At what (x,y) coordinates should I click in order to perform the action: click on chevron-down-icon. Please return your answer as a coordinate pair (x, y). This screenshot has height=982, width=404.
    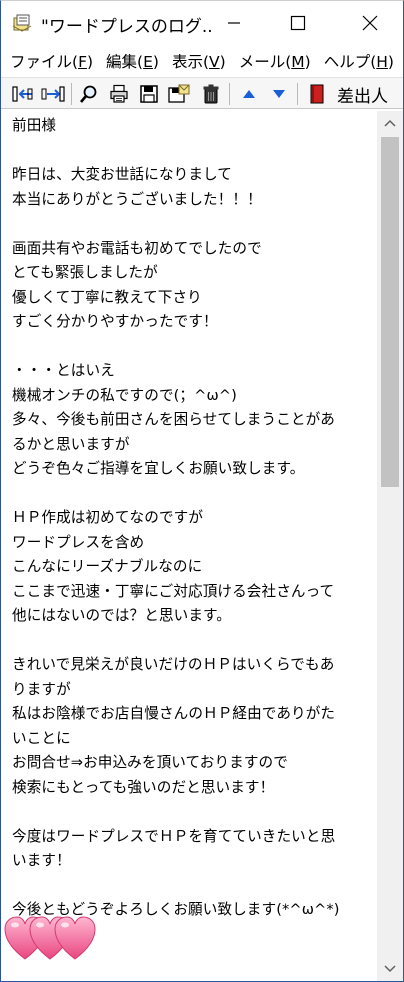
    Looking at the image, I should click on (390, 969).